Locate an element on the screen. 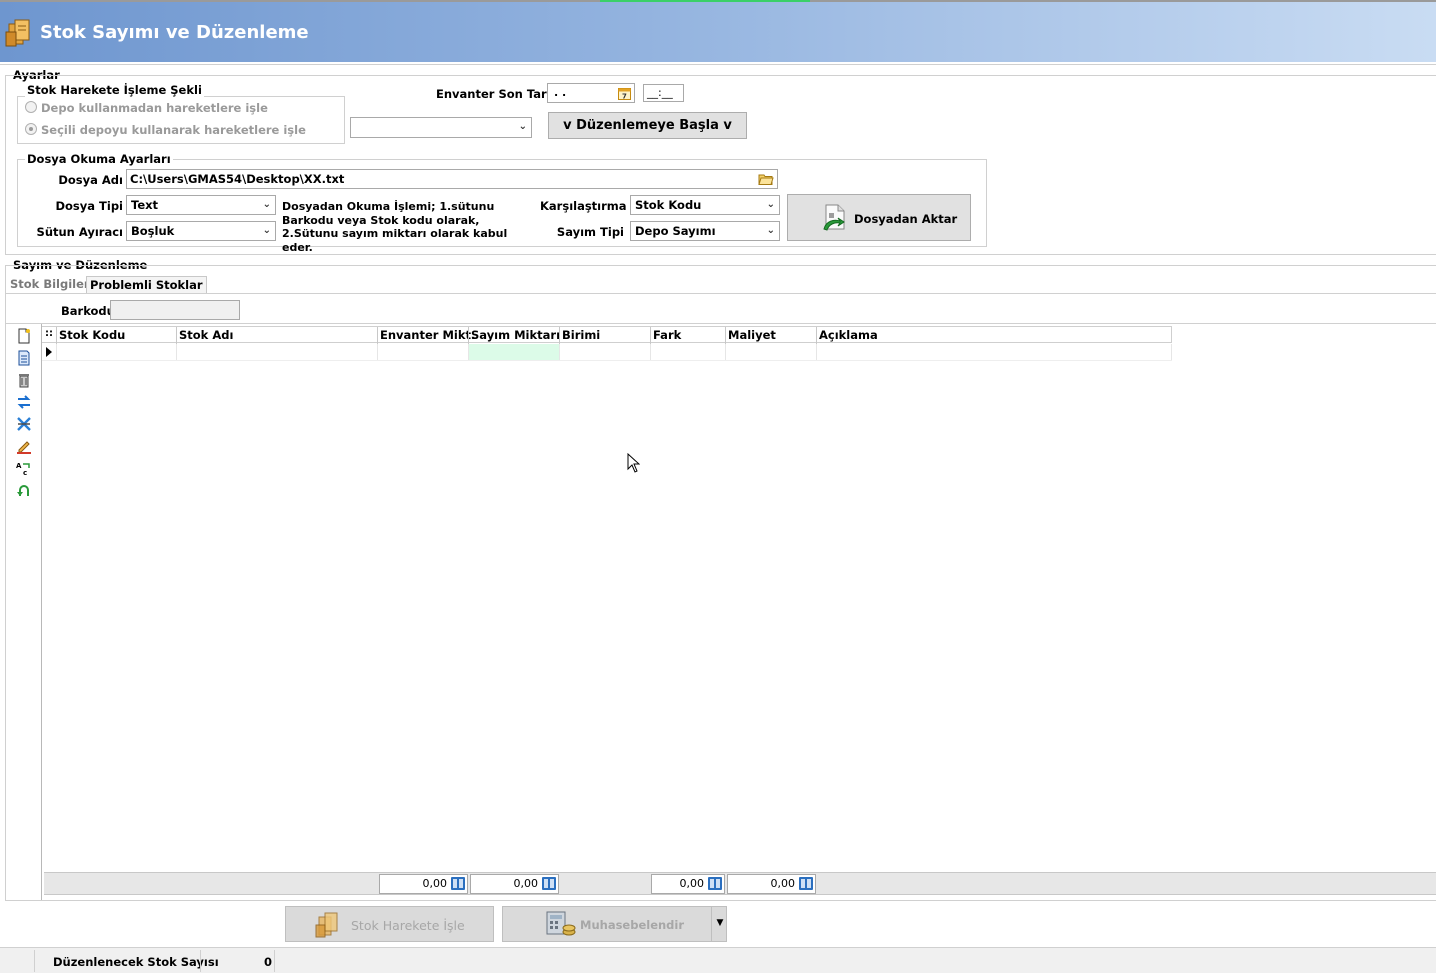 Image resolution: width=1436 pixels, height=973 pixels. dosya-adi-input: C:\Users\GMAS54\Desktop\XX.txt is located at coordinates (452, 179).